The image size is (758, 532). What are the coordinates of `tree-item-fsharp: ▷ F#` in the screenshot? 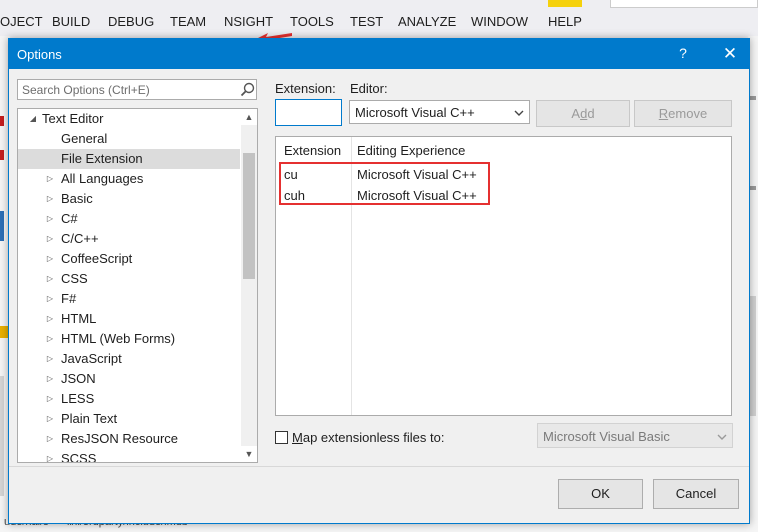 It's located at (129, 299).